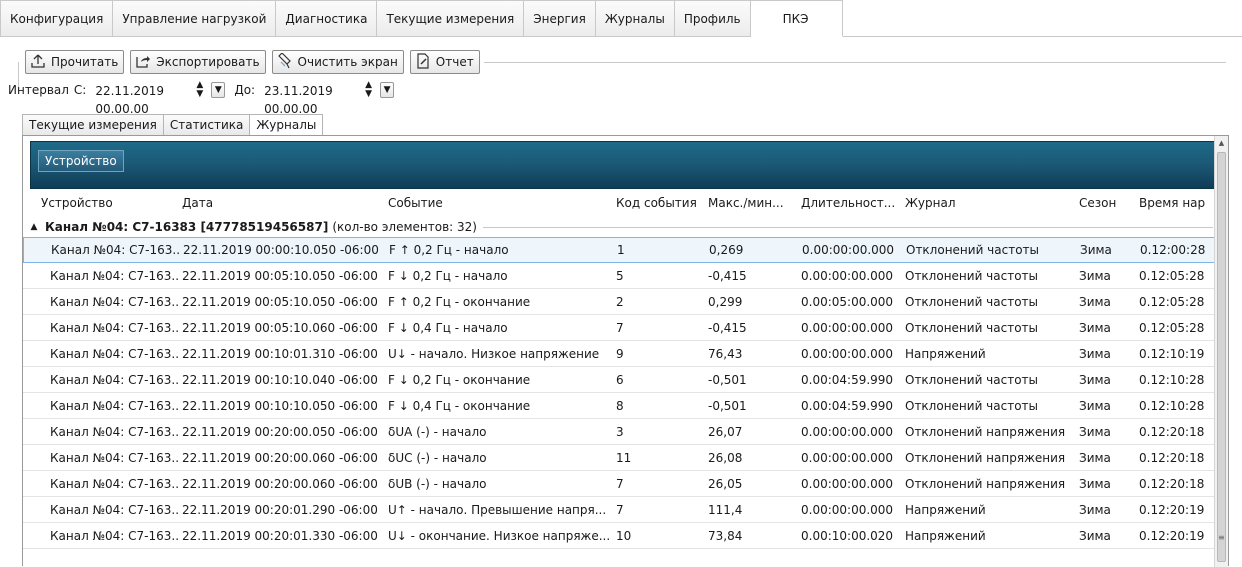 The height and width of the screenshot is (567, 1242). I want to click on cell-date: 22.11.2019 00:10:01.310 -06:00, so click(280, 353).